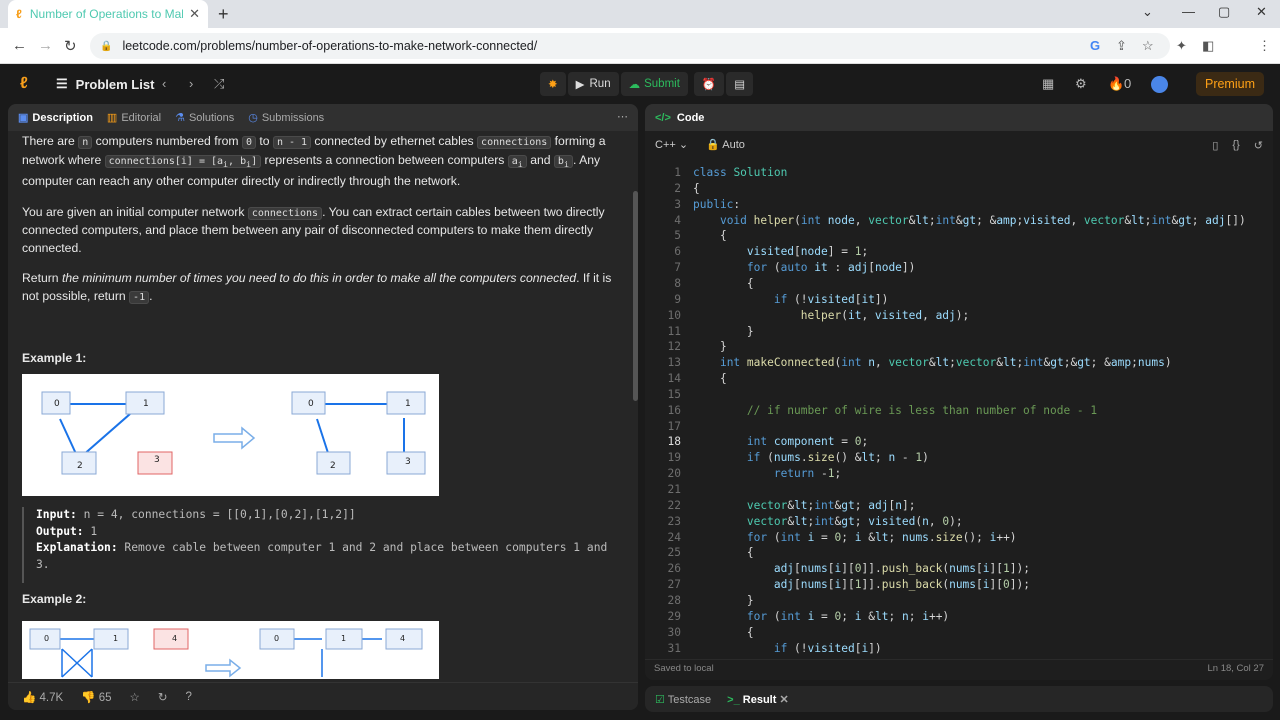  Describe the element at coordinates (553, 84) in the screenshot. I see `debug-button: ✸` at that location.